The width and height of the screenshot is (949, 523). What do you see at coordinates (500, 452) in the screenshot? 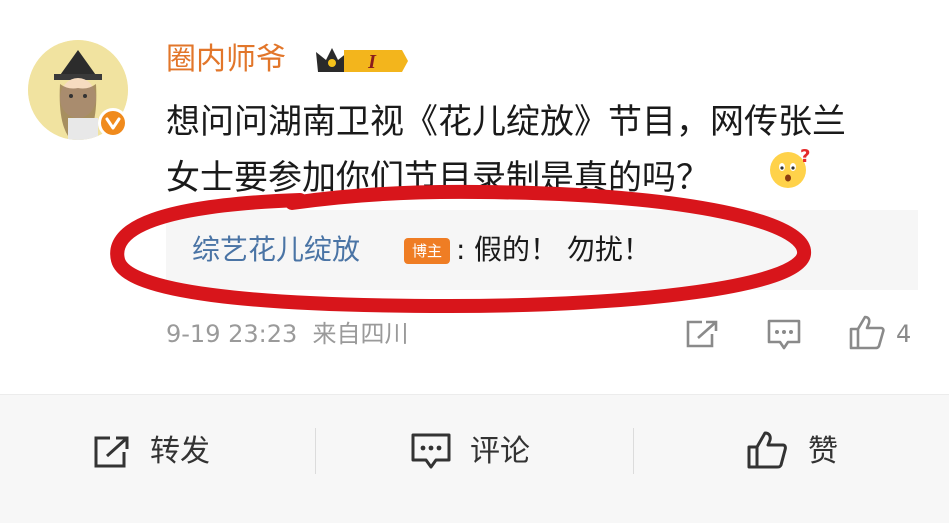
I see `comment-button: 评论` at bounding box center [500, 452].